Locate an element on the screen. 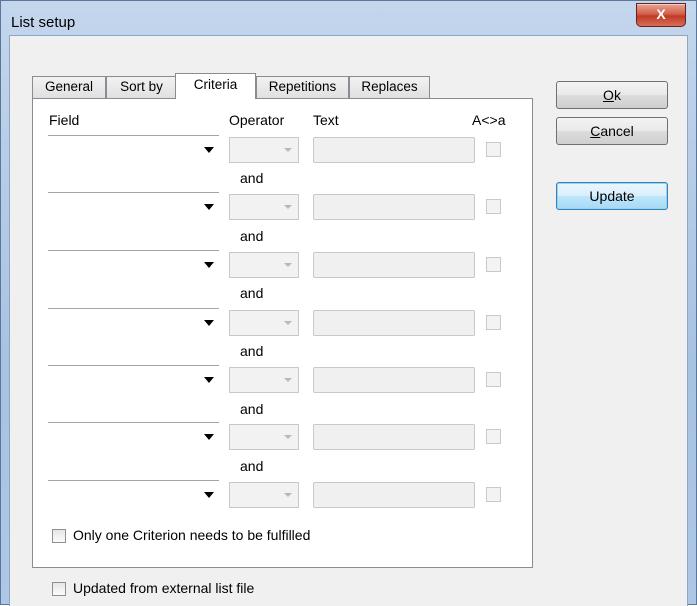 The width and height of the screenshot is (697, 606). column-header-field: Field is located at coordinates (64, 120).